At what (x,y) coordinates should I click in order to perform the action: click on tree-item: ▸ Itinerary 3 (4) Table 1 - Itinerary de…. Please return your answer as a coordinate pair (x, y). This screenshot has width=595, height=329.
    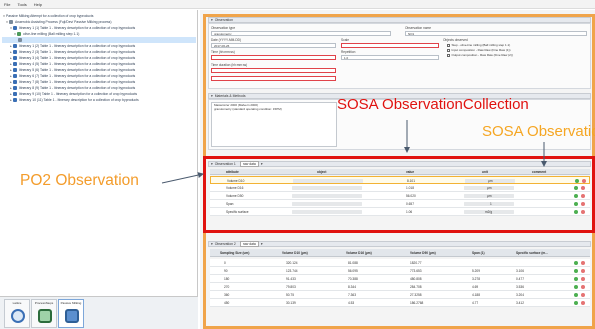
    Looking at the image, I should click on (72, 58).